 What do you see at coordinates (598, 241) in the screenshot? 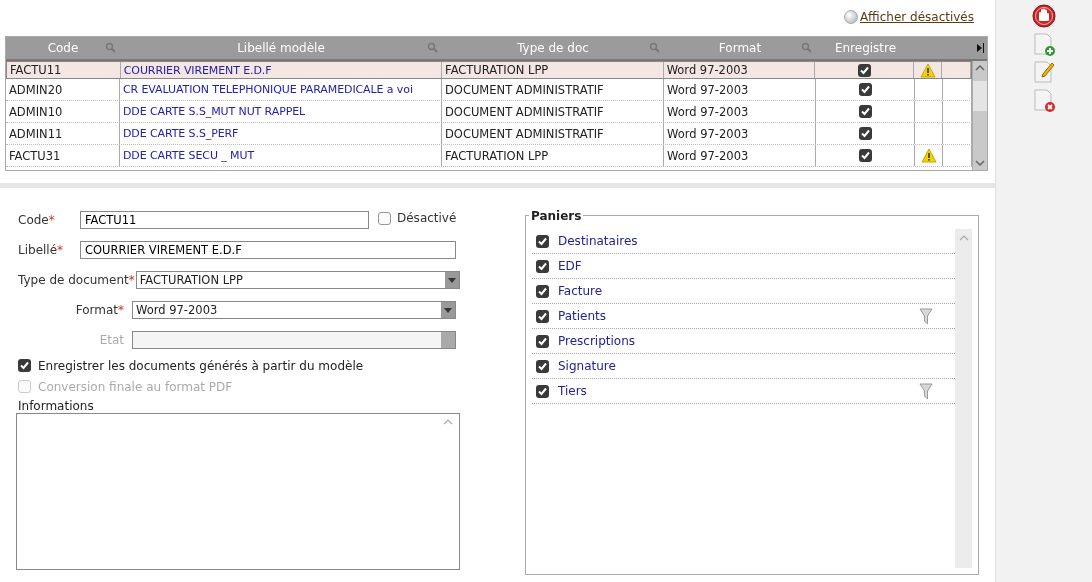
I see `basket-link: Destinataires` at bounding box center [598, 241].